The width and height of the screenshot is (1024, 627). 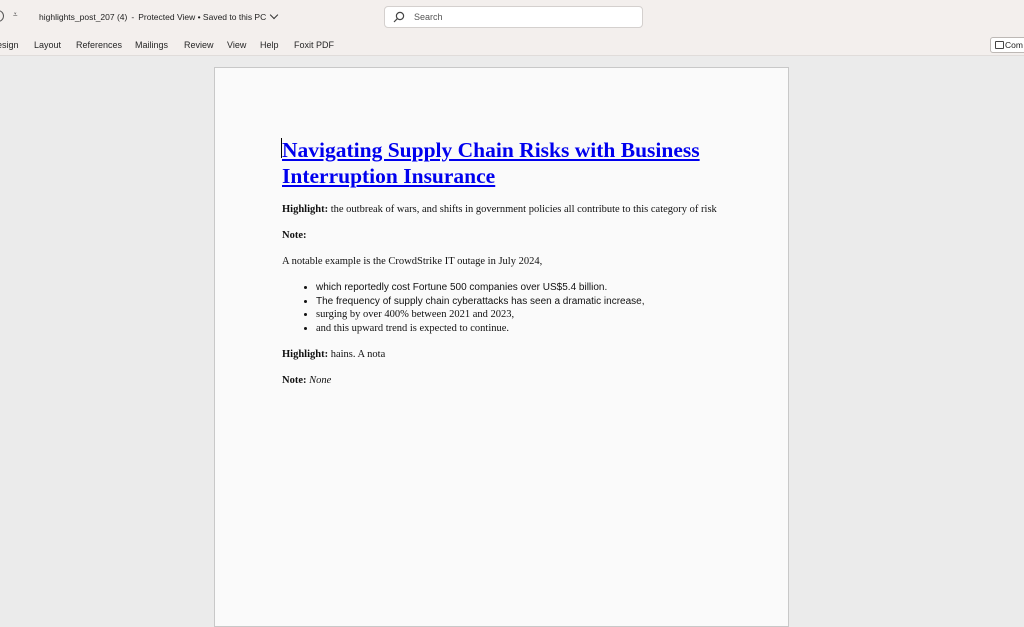 What do you see at coordinates (274, 15) in the screenshot?
I see `chevron-down-icon` at bounding box center [274, 15].